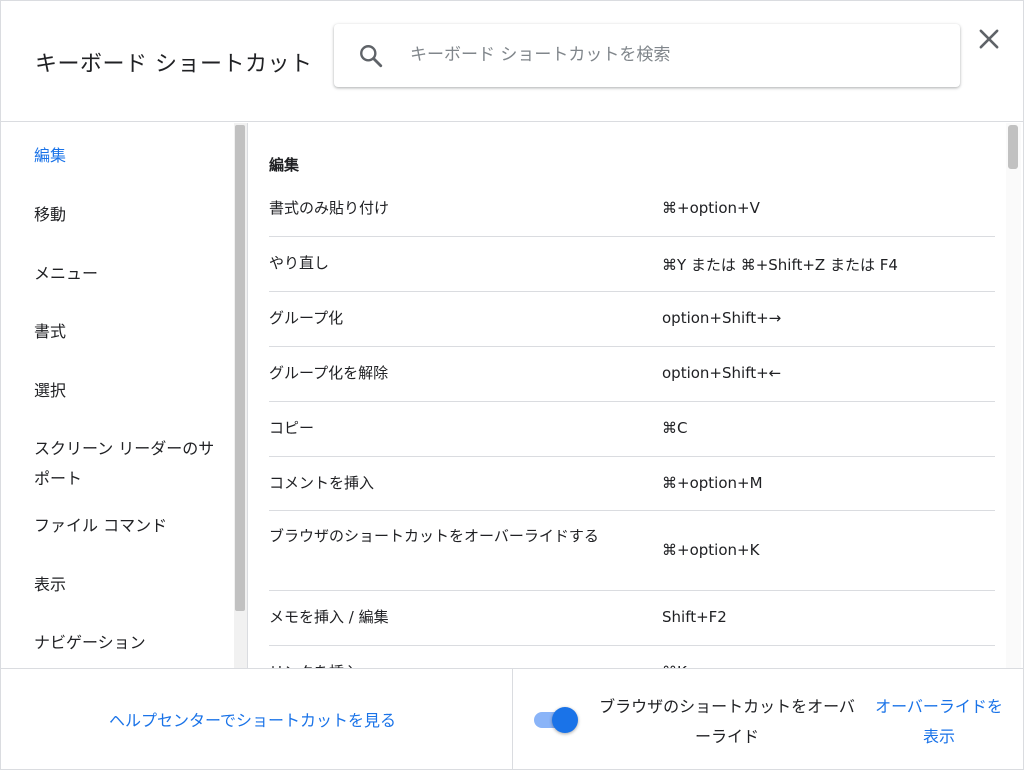 This screenshot has height=770, width=1024. I want to click on sidebar-item-screen-reader: スクリーン リーダーのサポート, so click(131, 464).